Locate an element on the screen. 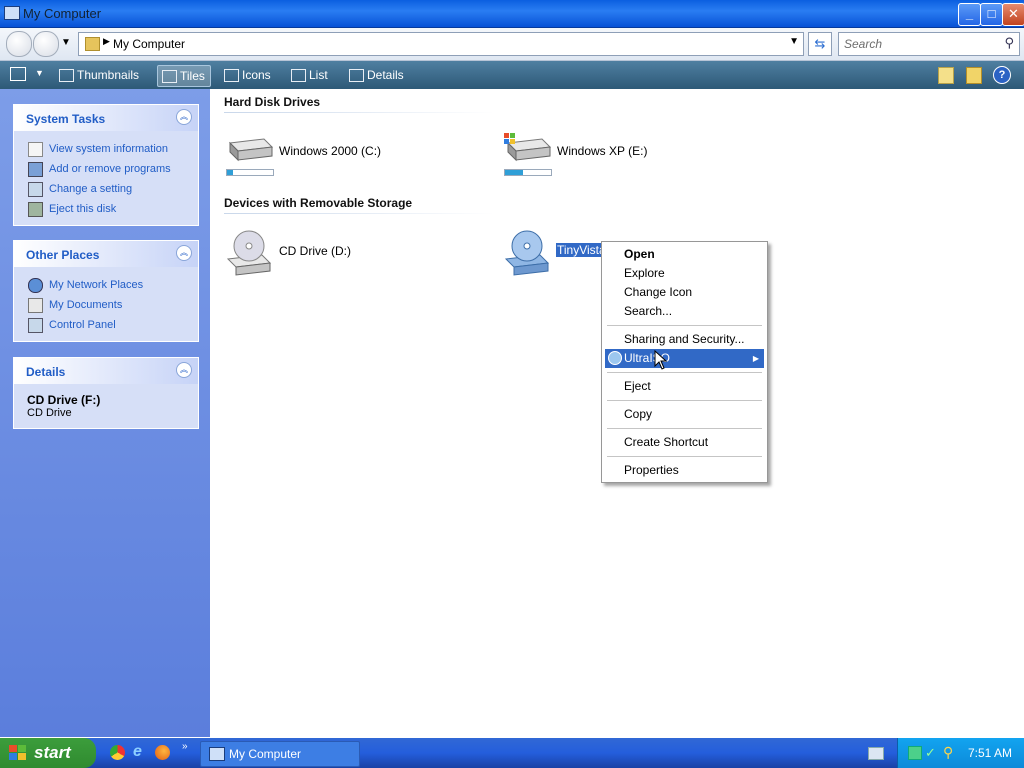 This screenshot has height=768, width=1024. firefox-icon is located at coordinates (162, 752).